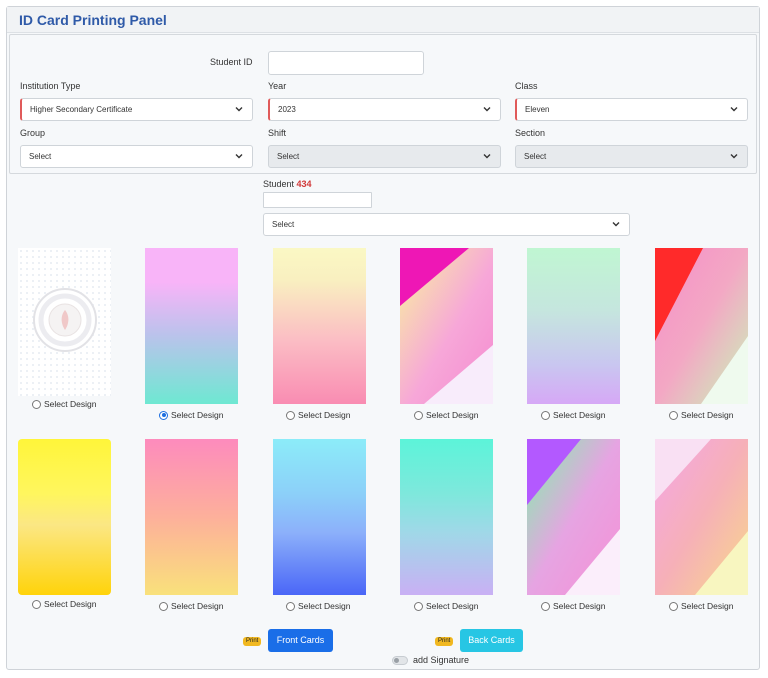  What do you see at coordinates (81, 109) in the screenshot?
I see `institution-type-value: Higher Secondary Certificate` at bounding box center [81, 109].